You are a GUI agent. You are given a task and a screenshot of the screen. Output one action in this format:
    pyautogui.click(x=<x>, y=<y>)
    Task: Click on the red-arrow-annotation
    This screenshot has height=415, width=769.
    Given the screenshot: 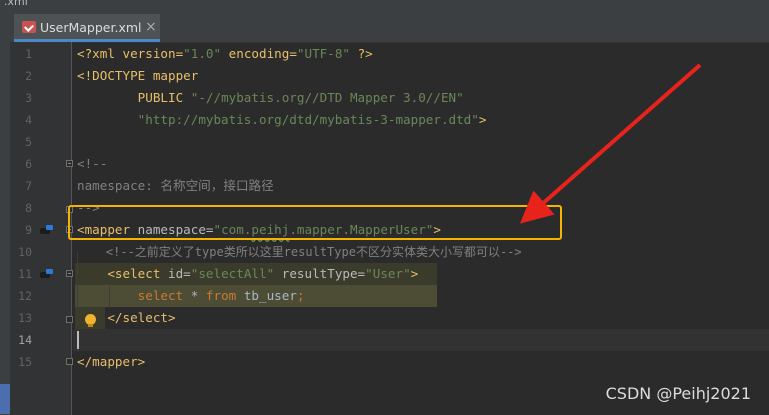 What is the action you would take?
    pyautogui.click(x=610, y=143)
    